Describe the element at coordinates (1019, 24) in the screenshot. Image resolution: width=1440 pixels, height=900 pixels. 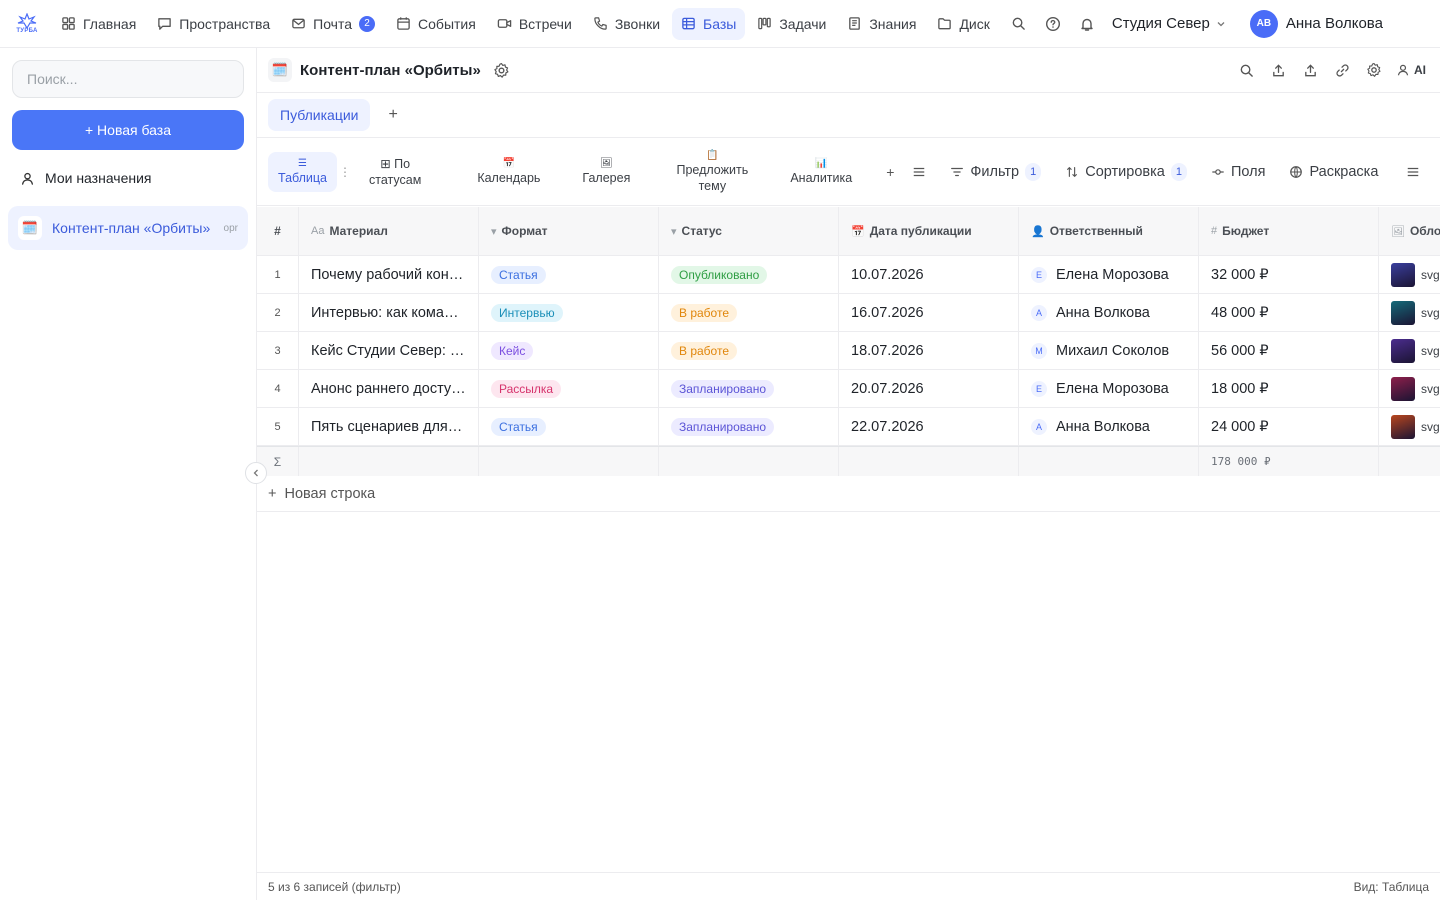
I see `global-search-button` at that location.